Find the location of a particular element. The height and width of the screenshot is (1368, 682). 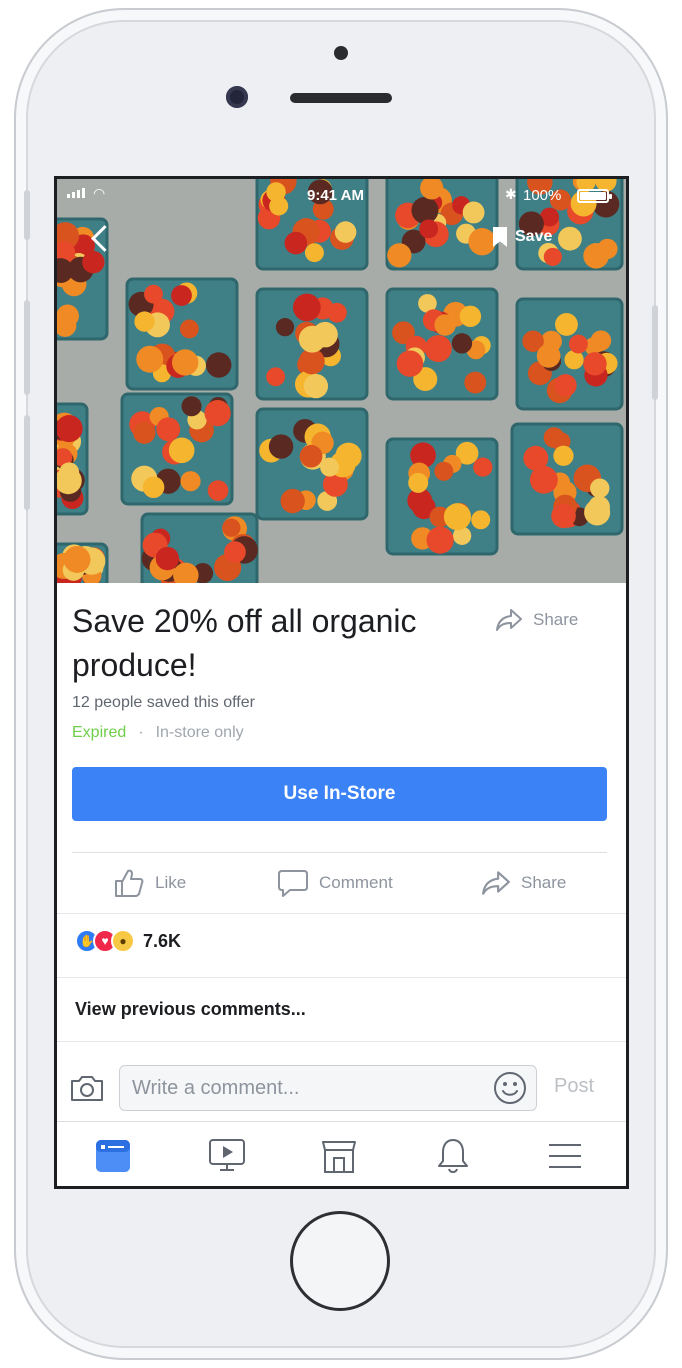

emoji-icon is located at coordinates (510, 1088).